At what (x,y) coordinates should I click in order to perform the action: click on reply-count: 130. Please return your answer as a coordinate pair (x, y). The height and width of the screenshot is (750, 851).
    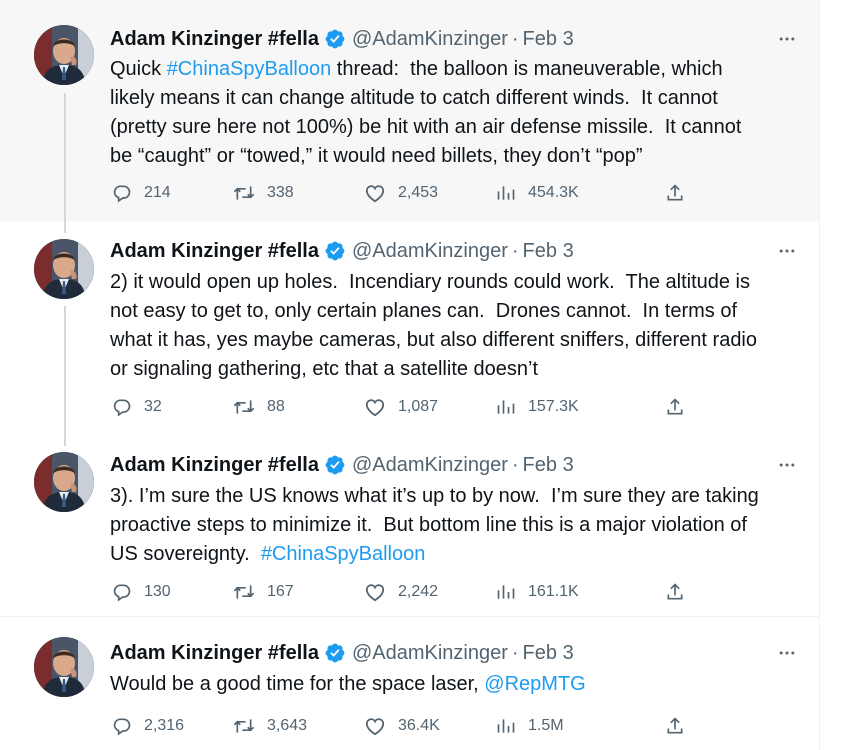
    Looking at the image, I should click on (157, 591).